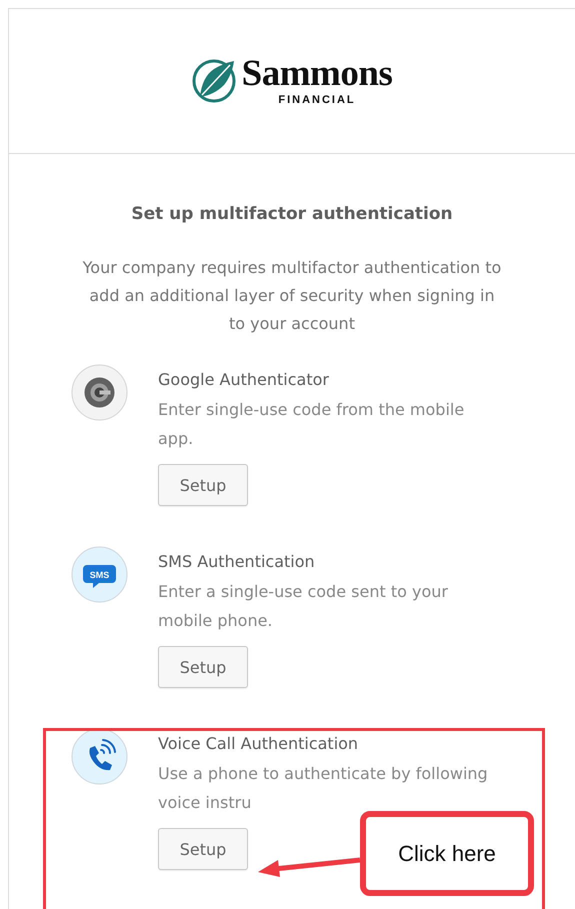 The width and height of the screenshot is (575, 909). I want to click on factor-description: Enter a single-use code sent to your mobile phone., so click(303, 606).